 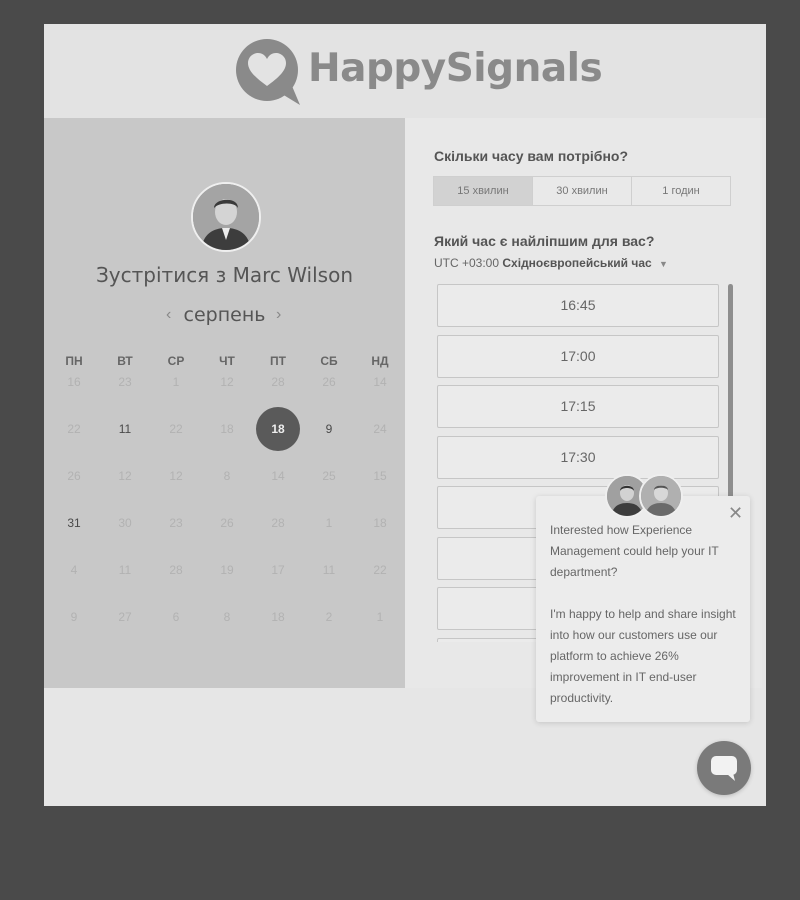 I want to click on calendar-day: 4, so click(x=74, y=570).